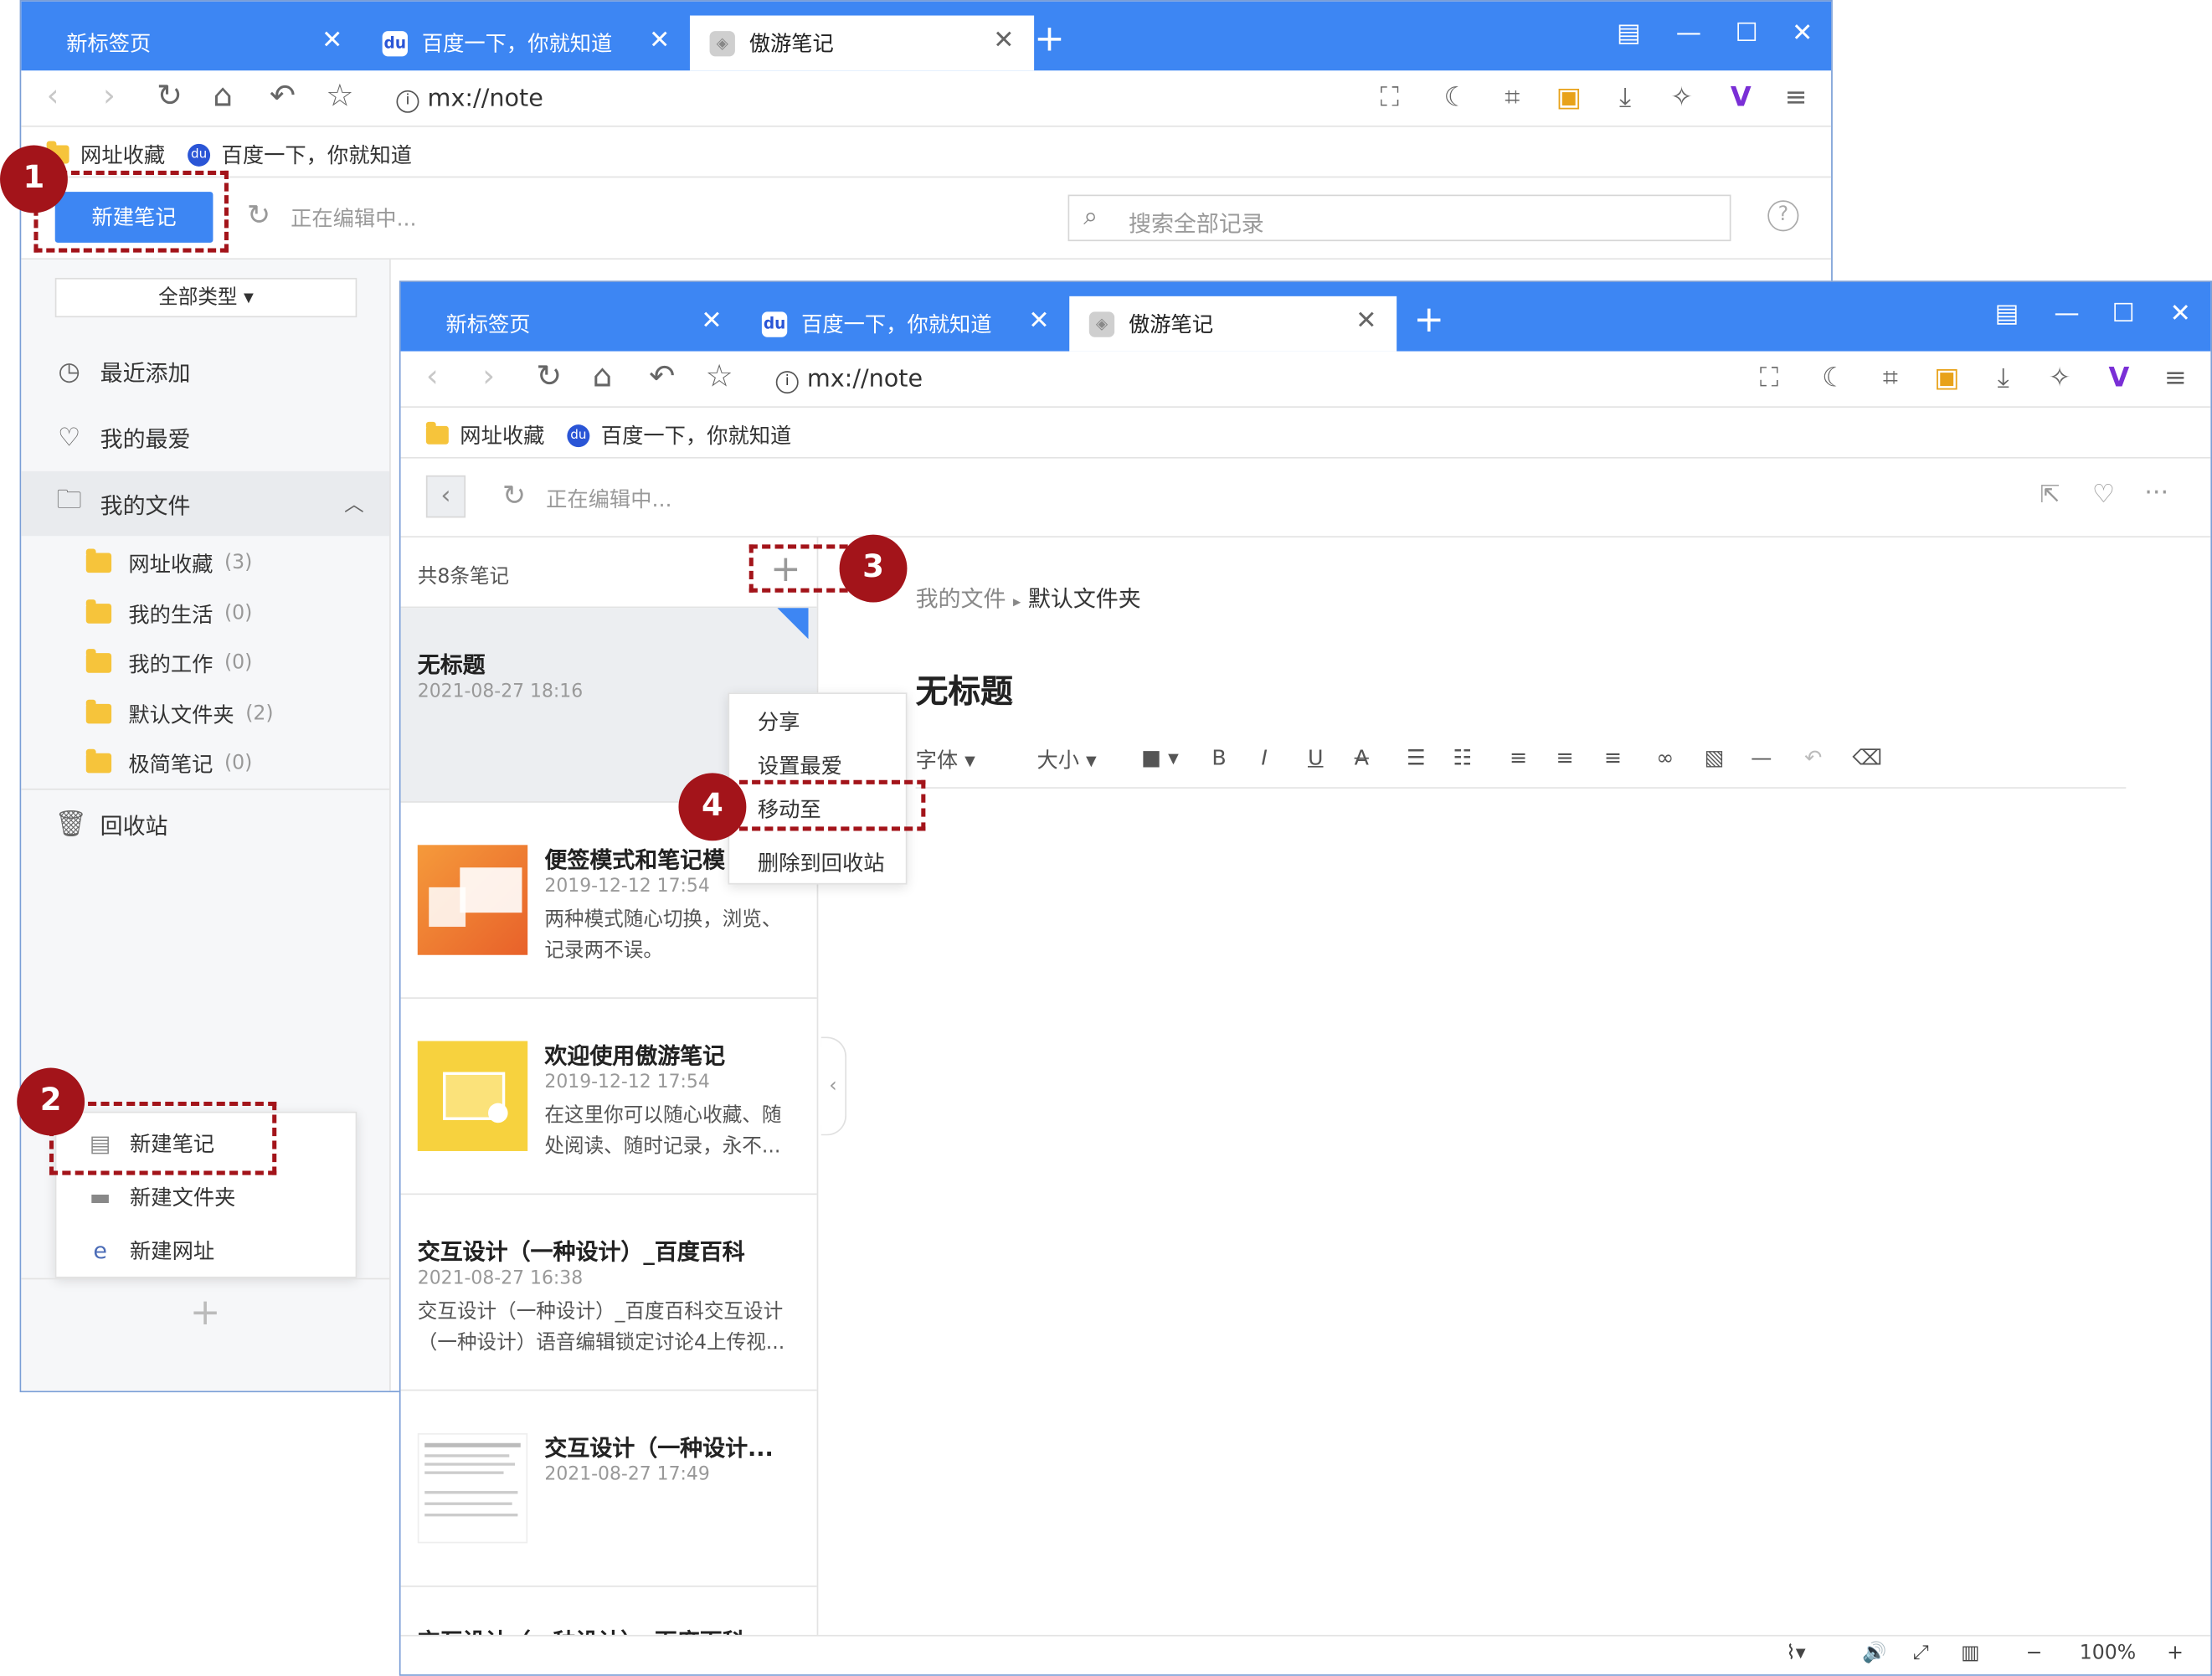 This screenshot has height=1676, width=2212. I want to click on folder-item: 极简笔记 (0), so click(205, 763).